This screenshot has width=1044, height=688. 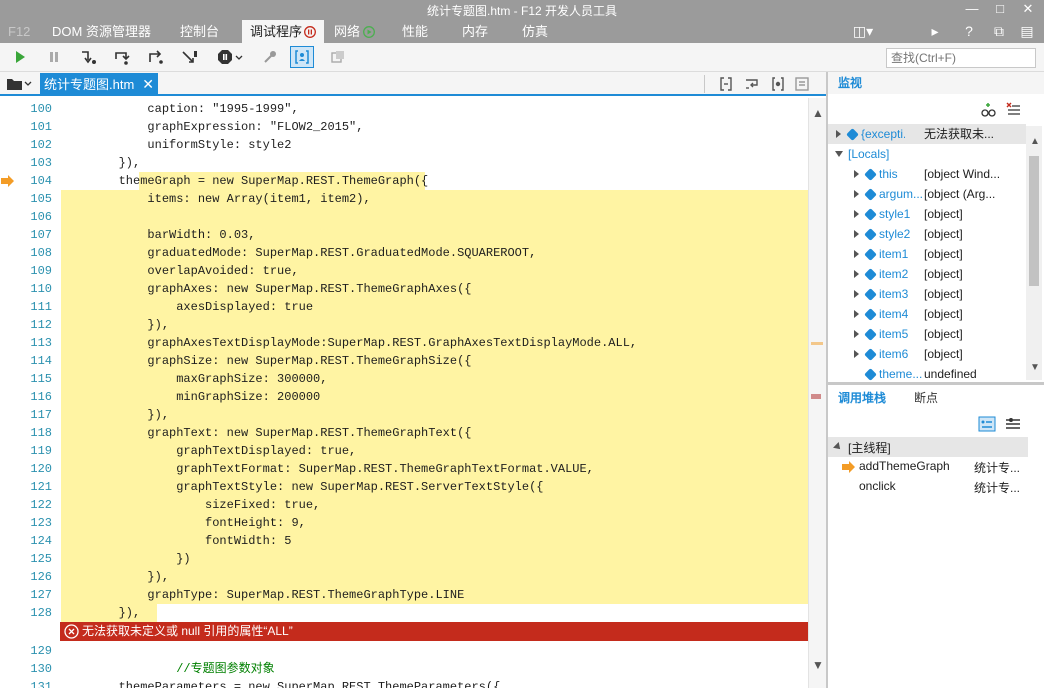 I want to click on line-number: 119, so click(x=35, y=451).